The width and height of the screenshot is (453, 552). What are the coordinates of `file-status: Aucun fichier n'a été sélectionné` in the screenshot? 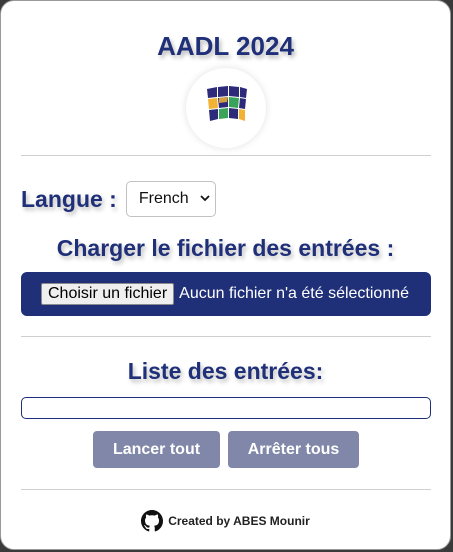 It's located at (294, 293).